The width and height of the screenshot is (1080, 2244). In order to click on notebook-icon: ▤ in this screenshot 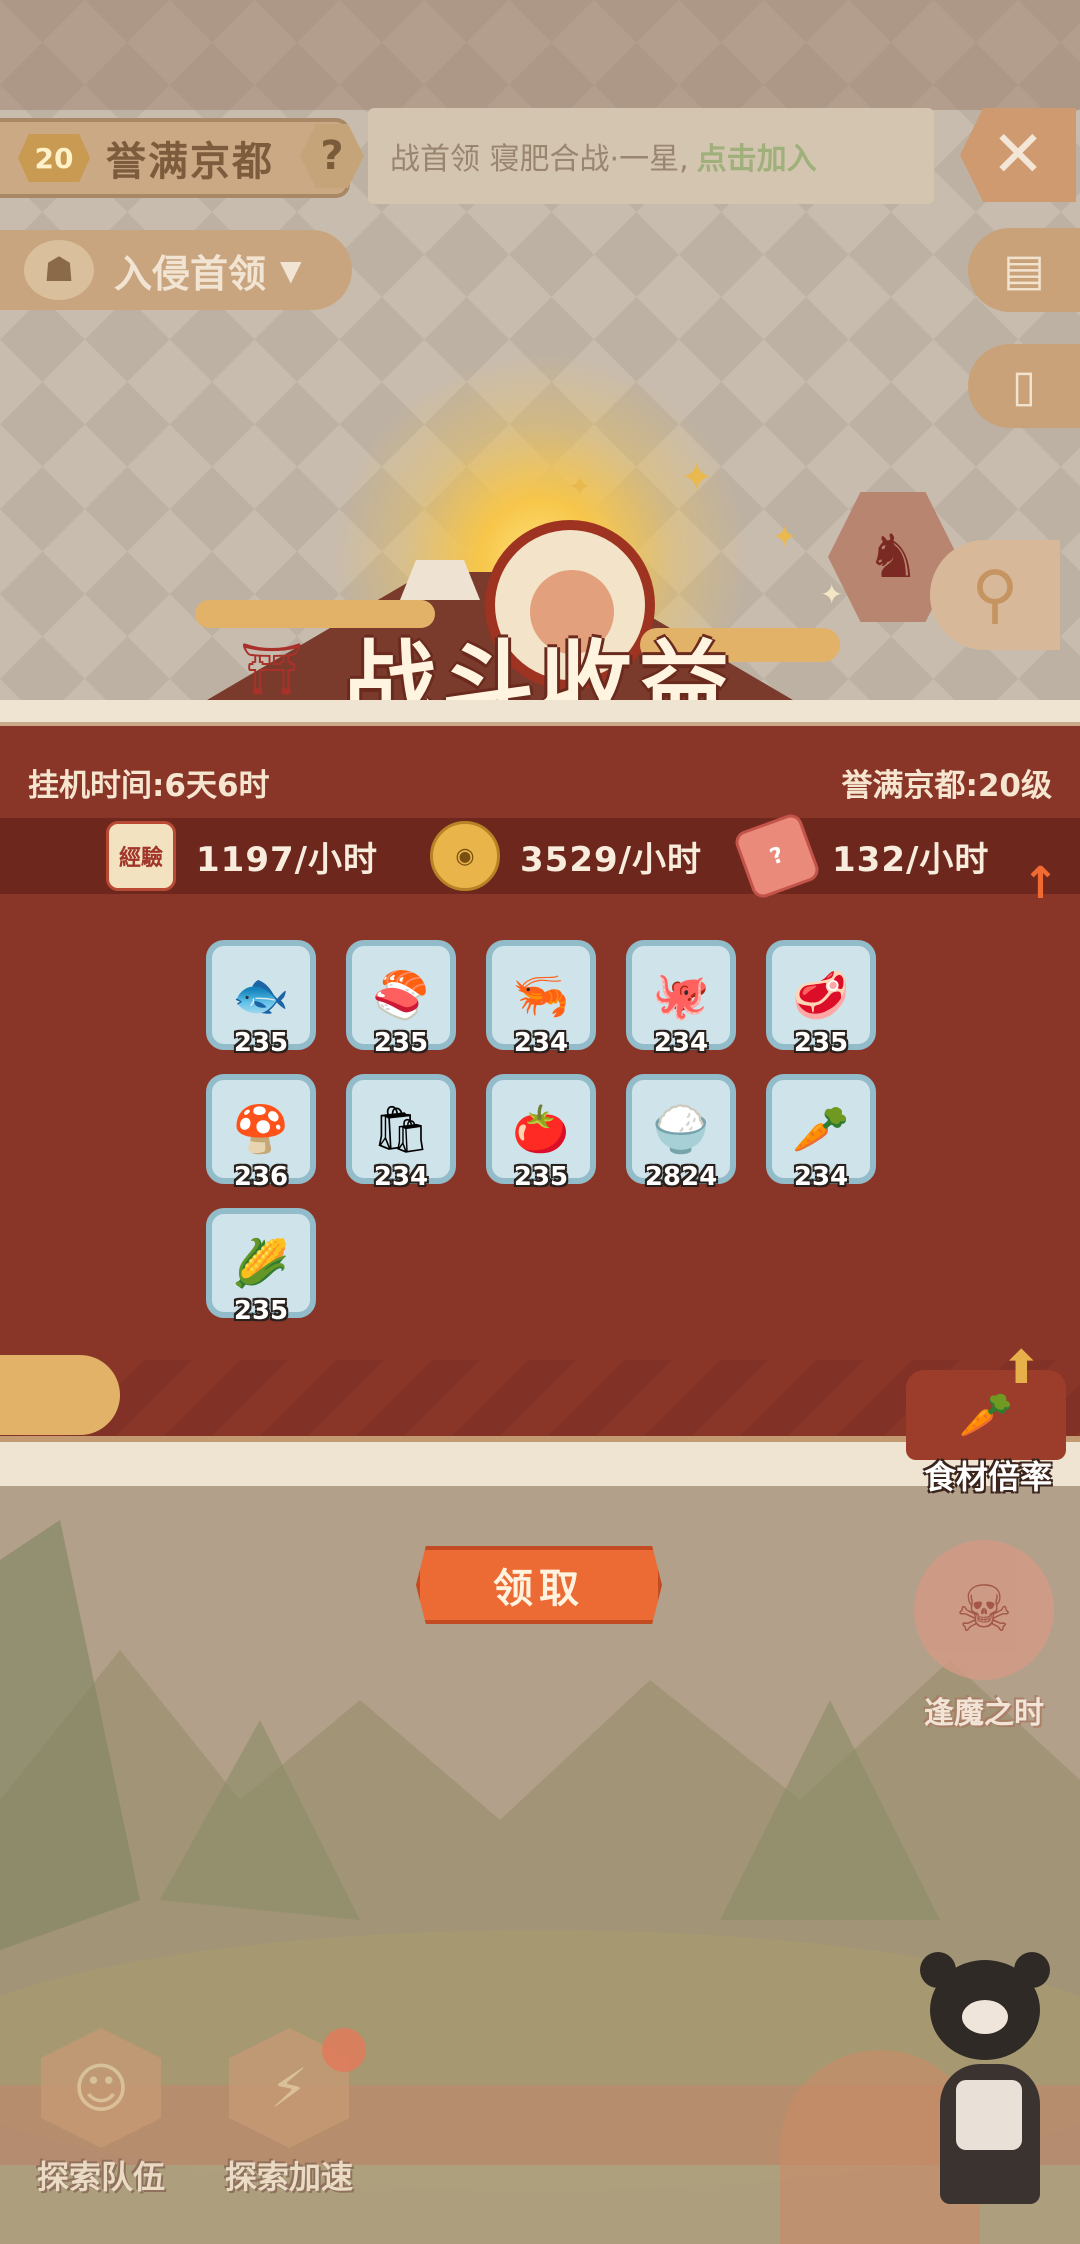, I will do `click(1024, 270)`.